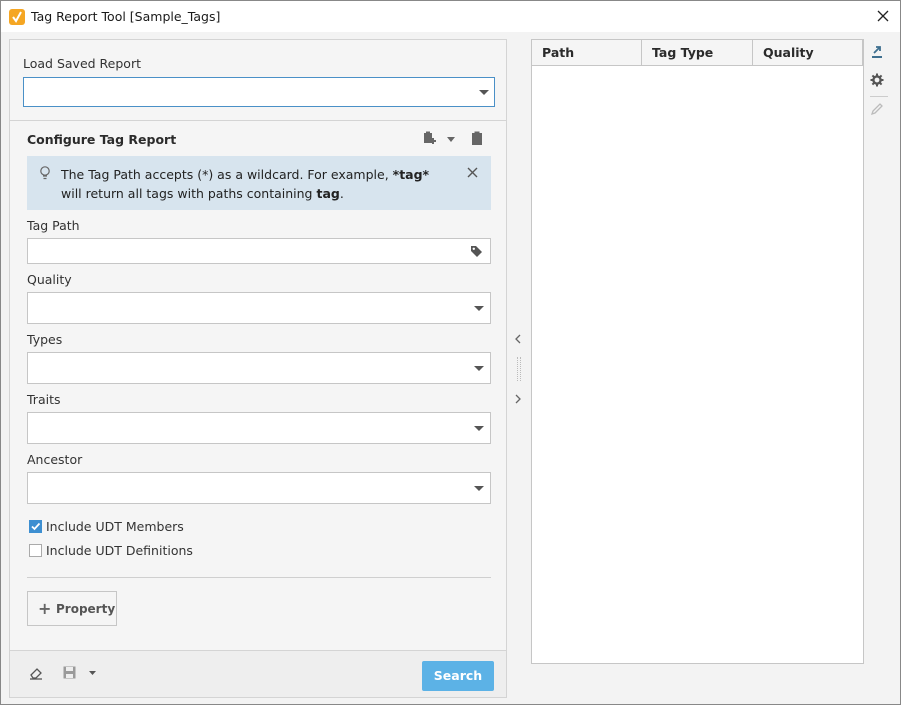 The width and height of the screenshot is (901, 705). Describe the element at coordinates (259, 428) in the screenshot. I see `traits-dropdown` at that location.